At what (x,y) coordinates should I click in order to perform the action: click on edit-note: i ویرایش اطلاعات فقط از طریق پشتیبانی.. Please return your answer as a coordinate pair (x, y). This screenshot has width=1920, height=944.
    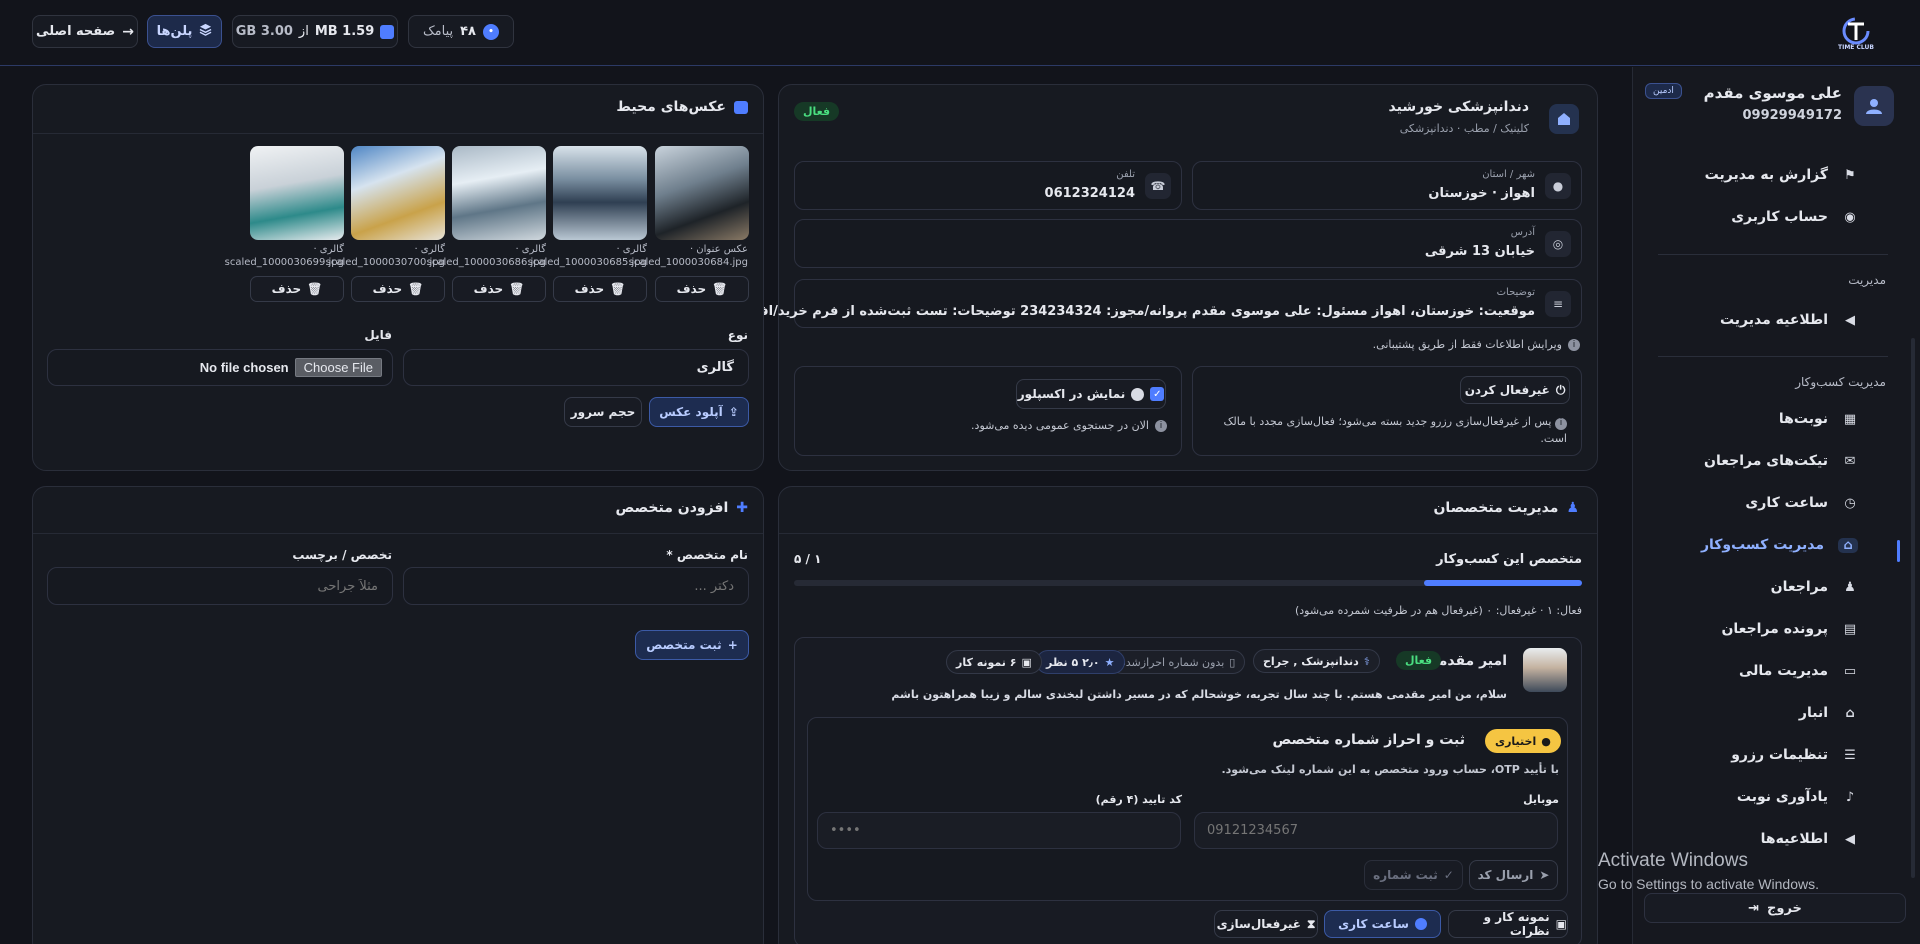
    Looking at the image, I should click on (1476, 344).